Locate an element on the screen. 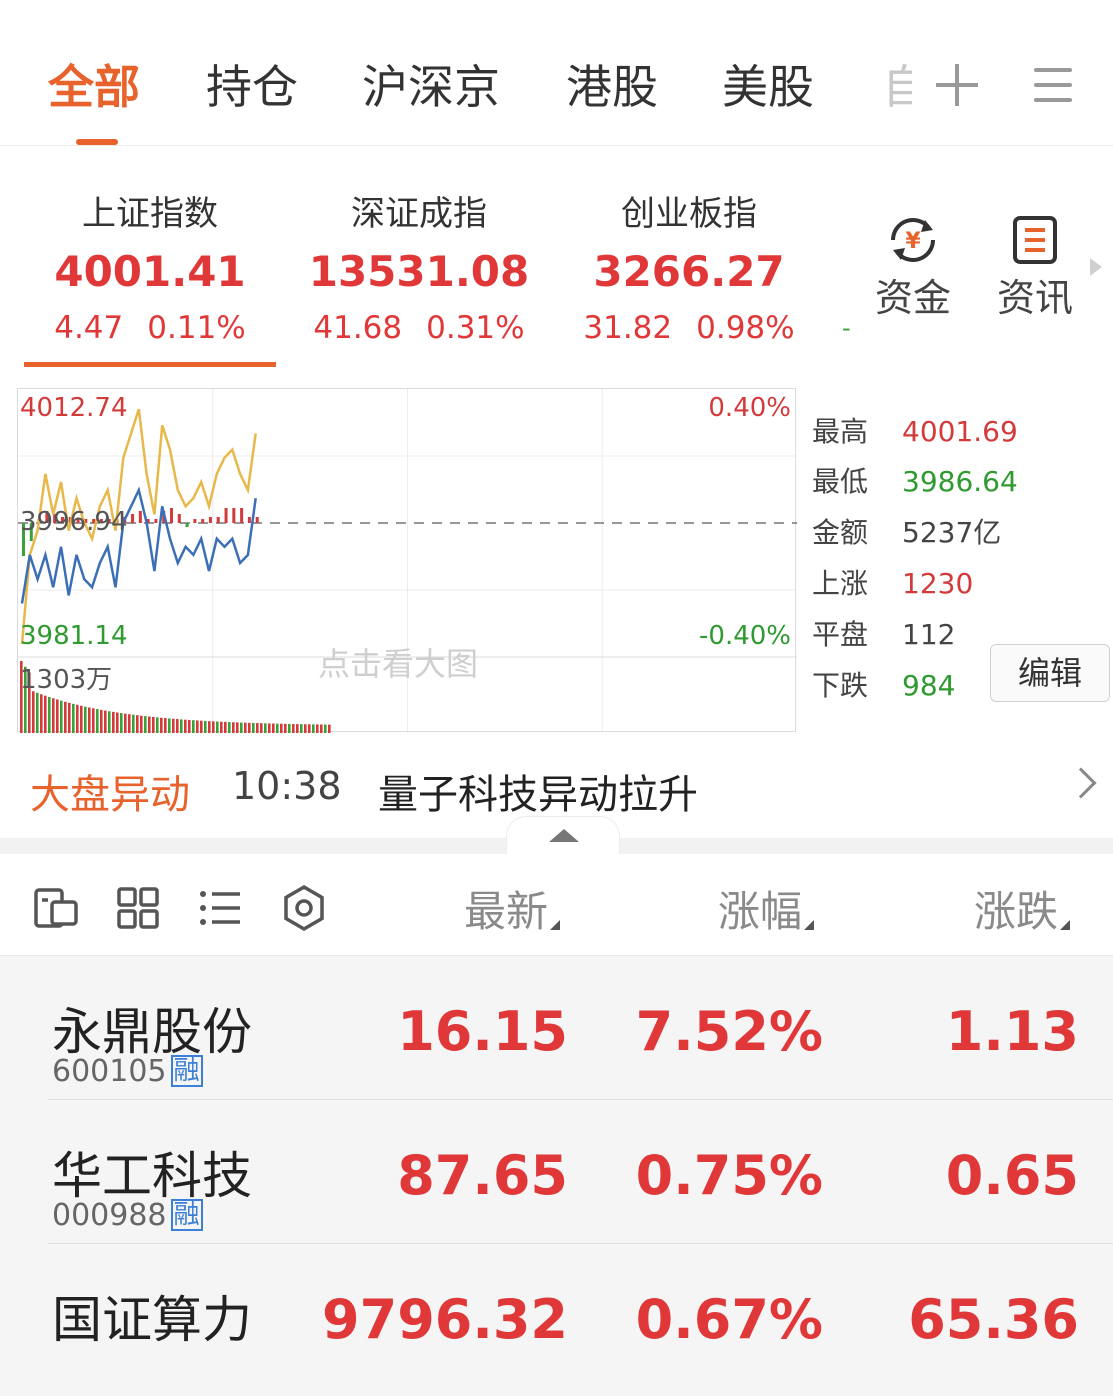 This screenshot has width=1113, height=1396. stat-value: 3986.64 is located at coordinates (960, 481).